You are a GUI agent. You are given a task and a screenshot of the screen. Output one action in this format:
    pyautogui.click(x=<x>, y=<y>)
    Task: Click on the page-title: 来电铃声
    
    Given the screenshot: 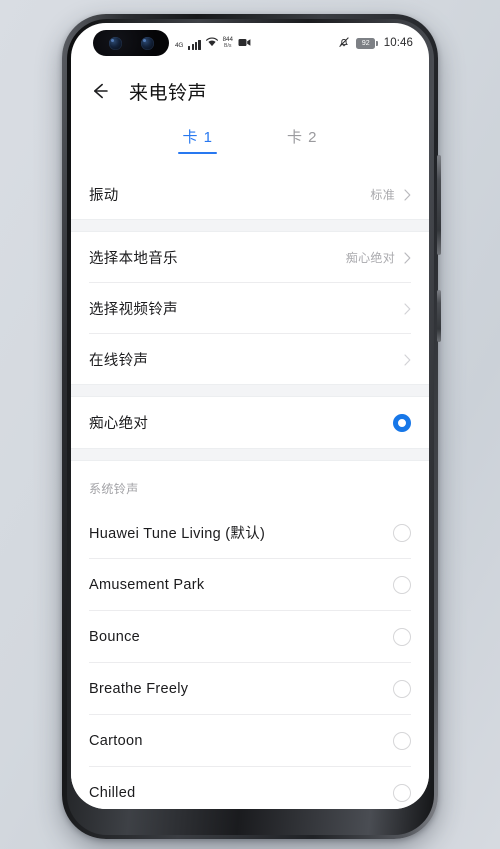 What is the action you would take?
    pyautogui.click(x=168, y=93)
    